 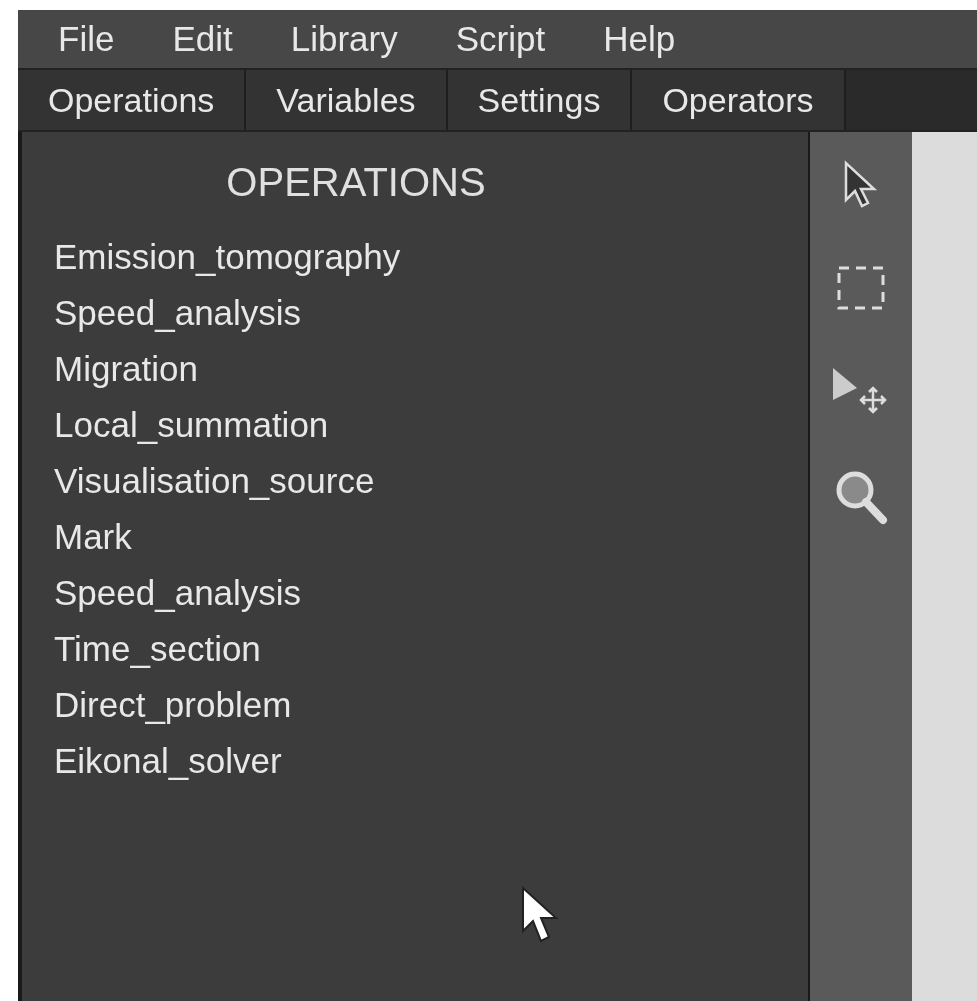 I want to click on tab: Operations, so click(x=132, y=100).